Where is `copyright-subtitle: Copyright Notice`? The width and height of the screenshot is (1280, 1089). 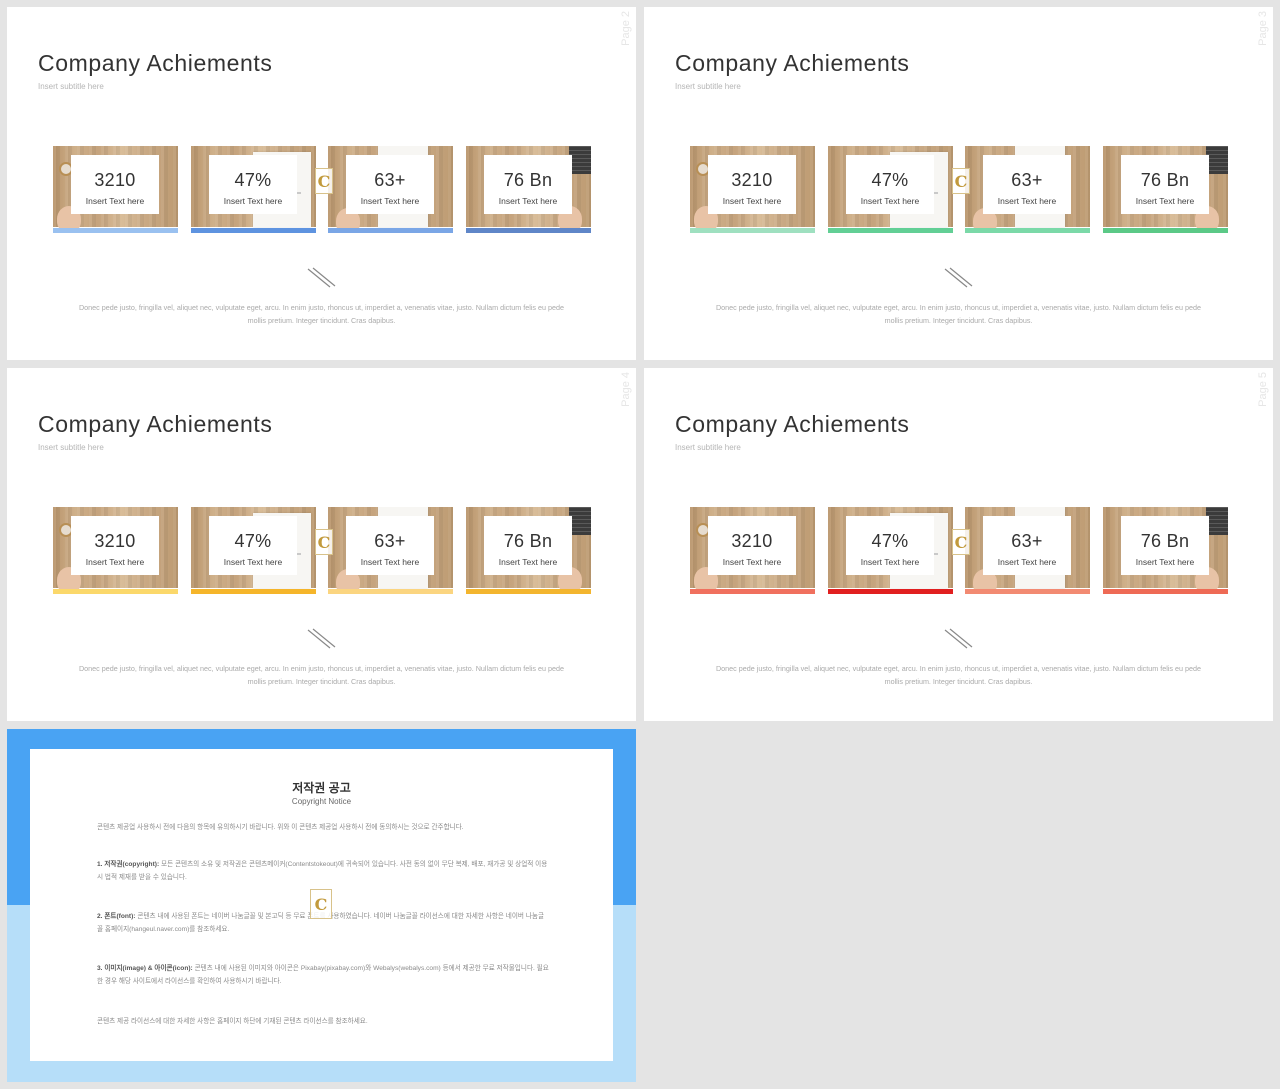 copyright-subtitle: Copyright Notice is located at coordinates (321, 801).